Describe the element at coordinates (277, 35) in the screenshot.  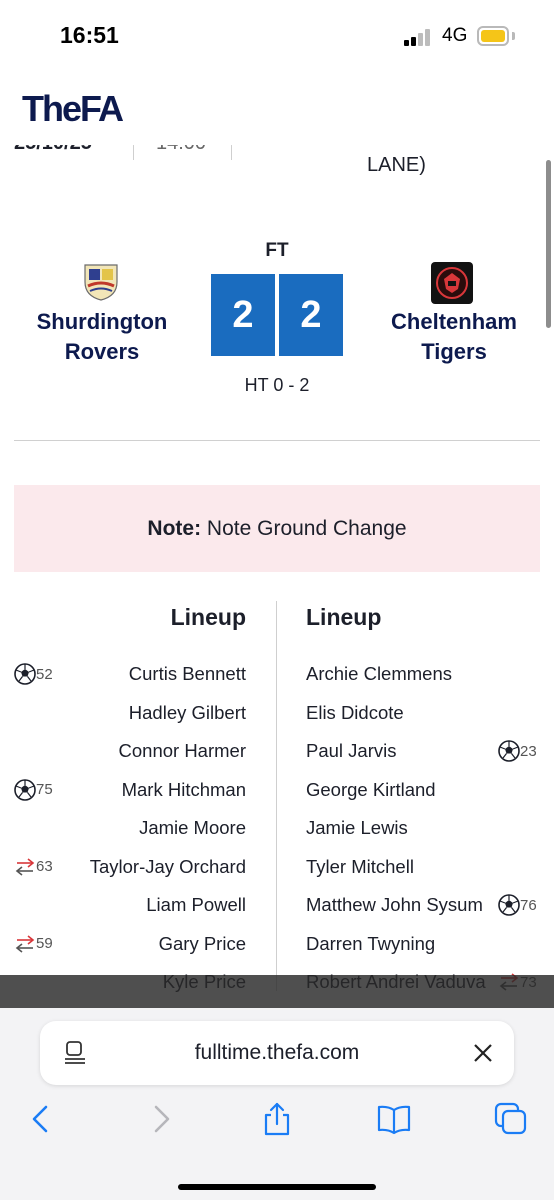
I see `status-bar: 16:51 4G` at that location.